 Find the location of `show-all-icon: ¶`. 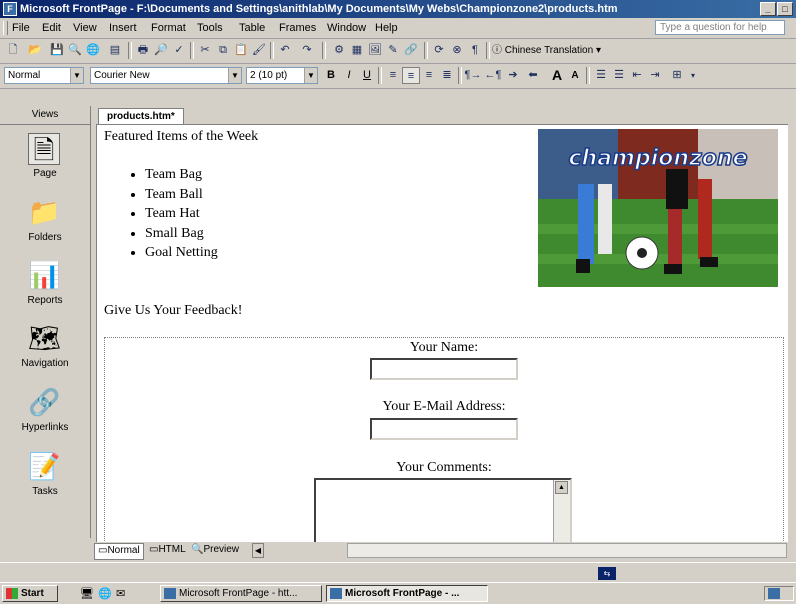

show-all-icon: ¶ is located at coordinates (475, 50).